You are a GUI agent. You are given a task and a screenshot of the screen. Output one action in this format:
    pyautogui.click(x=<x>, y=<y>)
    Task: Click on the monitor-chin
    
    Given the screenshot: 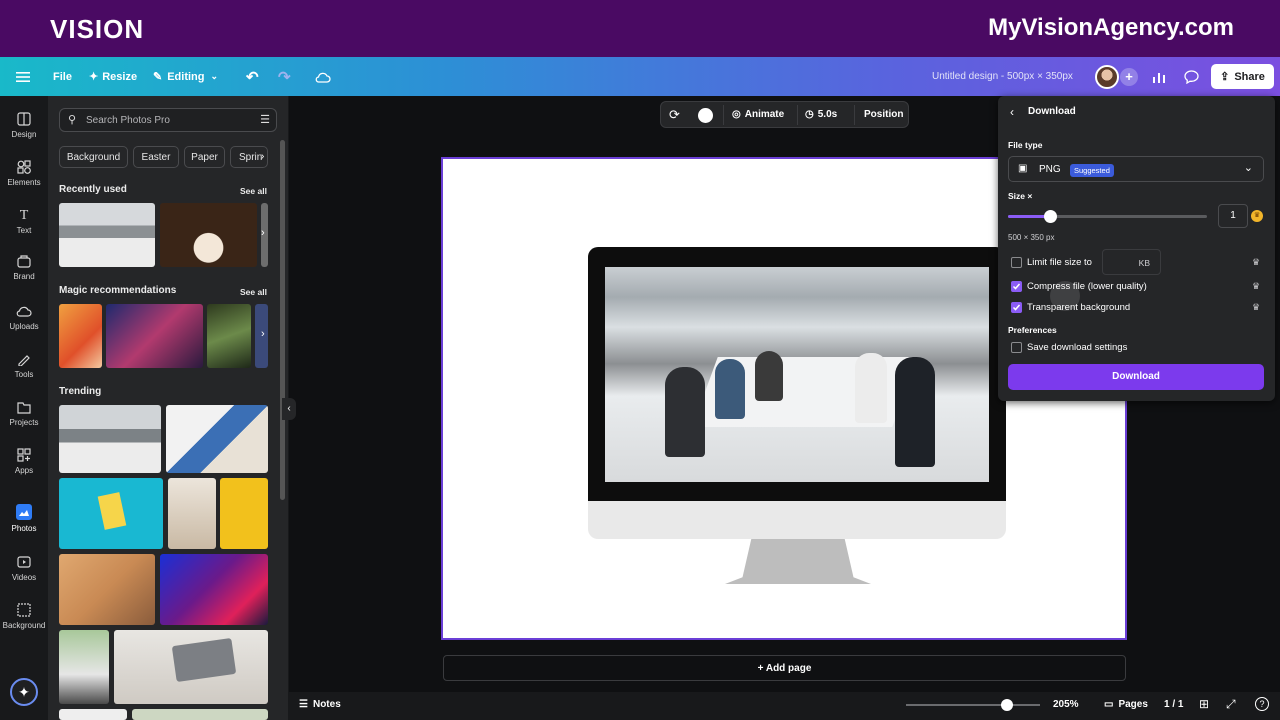 What is the action you would take?
    pyautogui.click(x=797, y=520)
    